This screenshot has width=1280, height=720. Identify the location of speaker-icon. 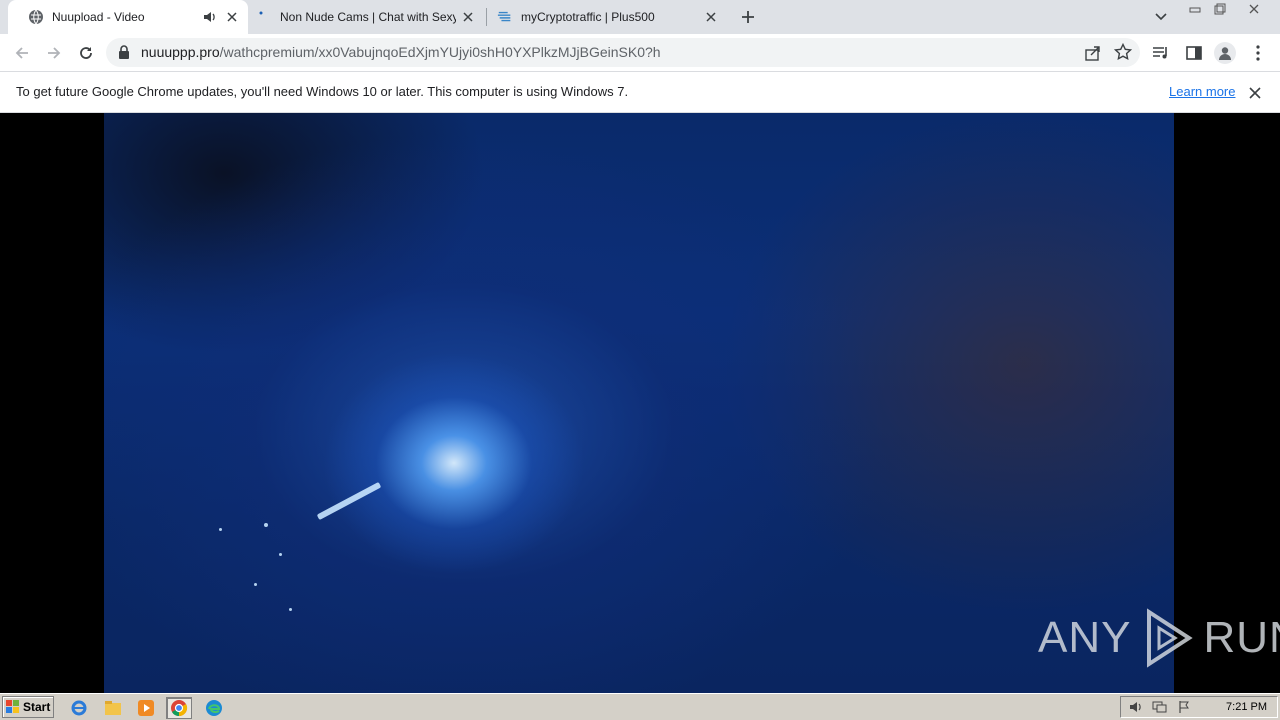
(210, 17).